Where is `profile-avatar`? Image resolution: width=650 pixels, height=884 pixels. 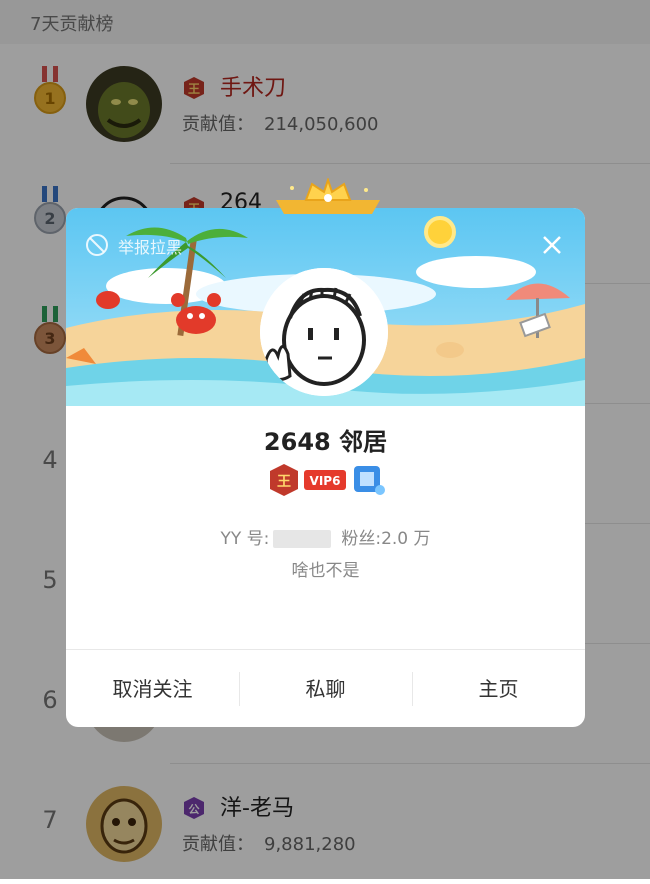 profile-avatar is located at coordinates (324, 332).